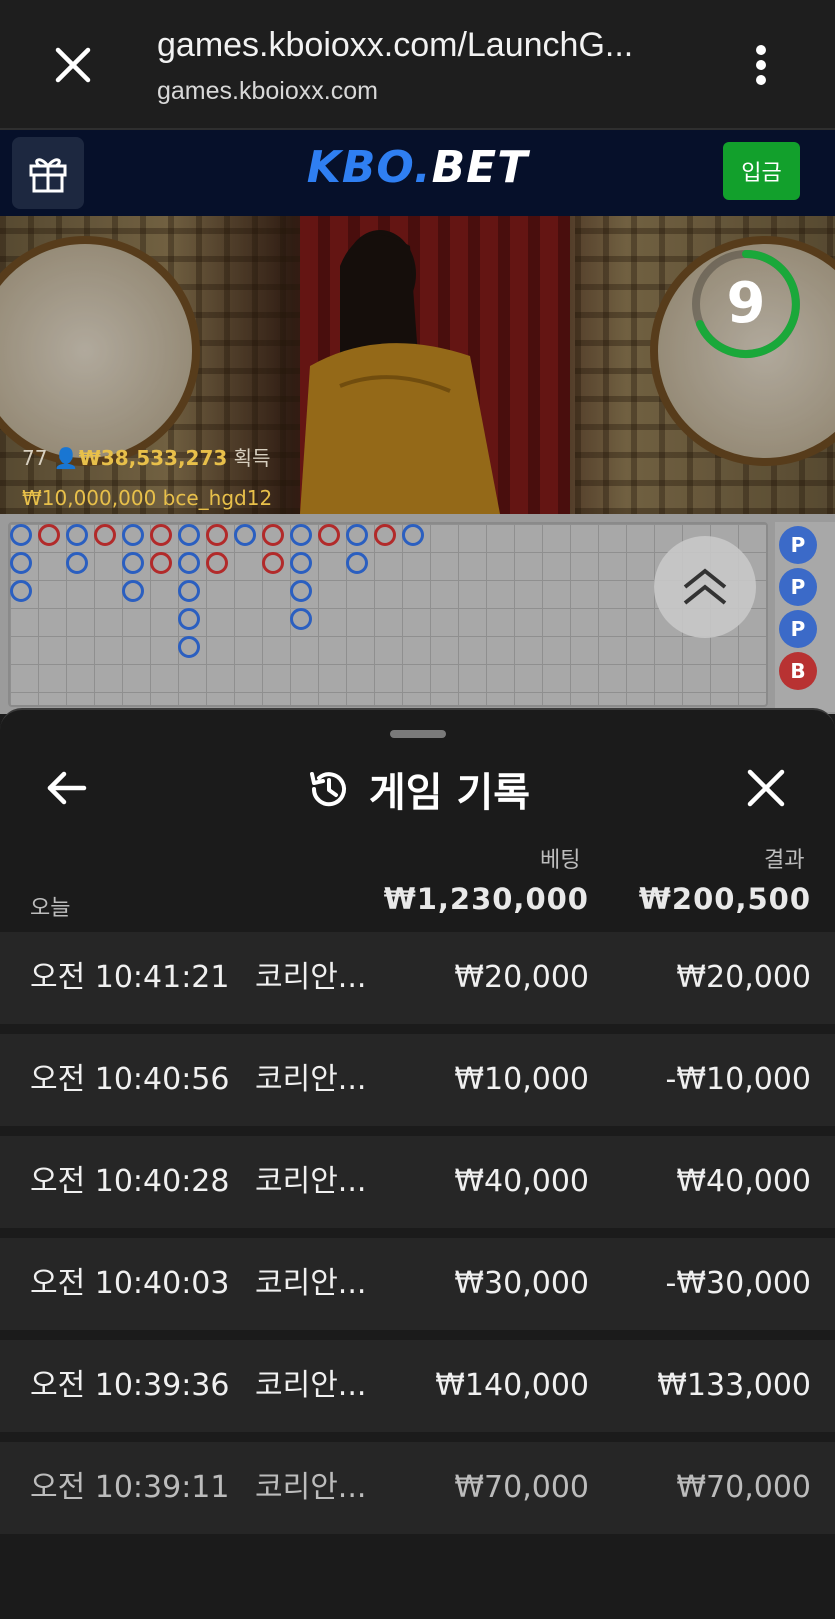  I want to click on site-logo: KBO.BET, so click(417, 167).